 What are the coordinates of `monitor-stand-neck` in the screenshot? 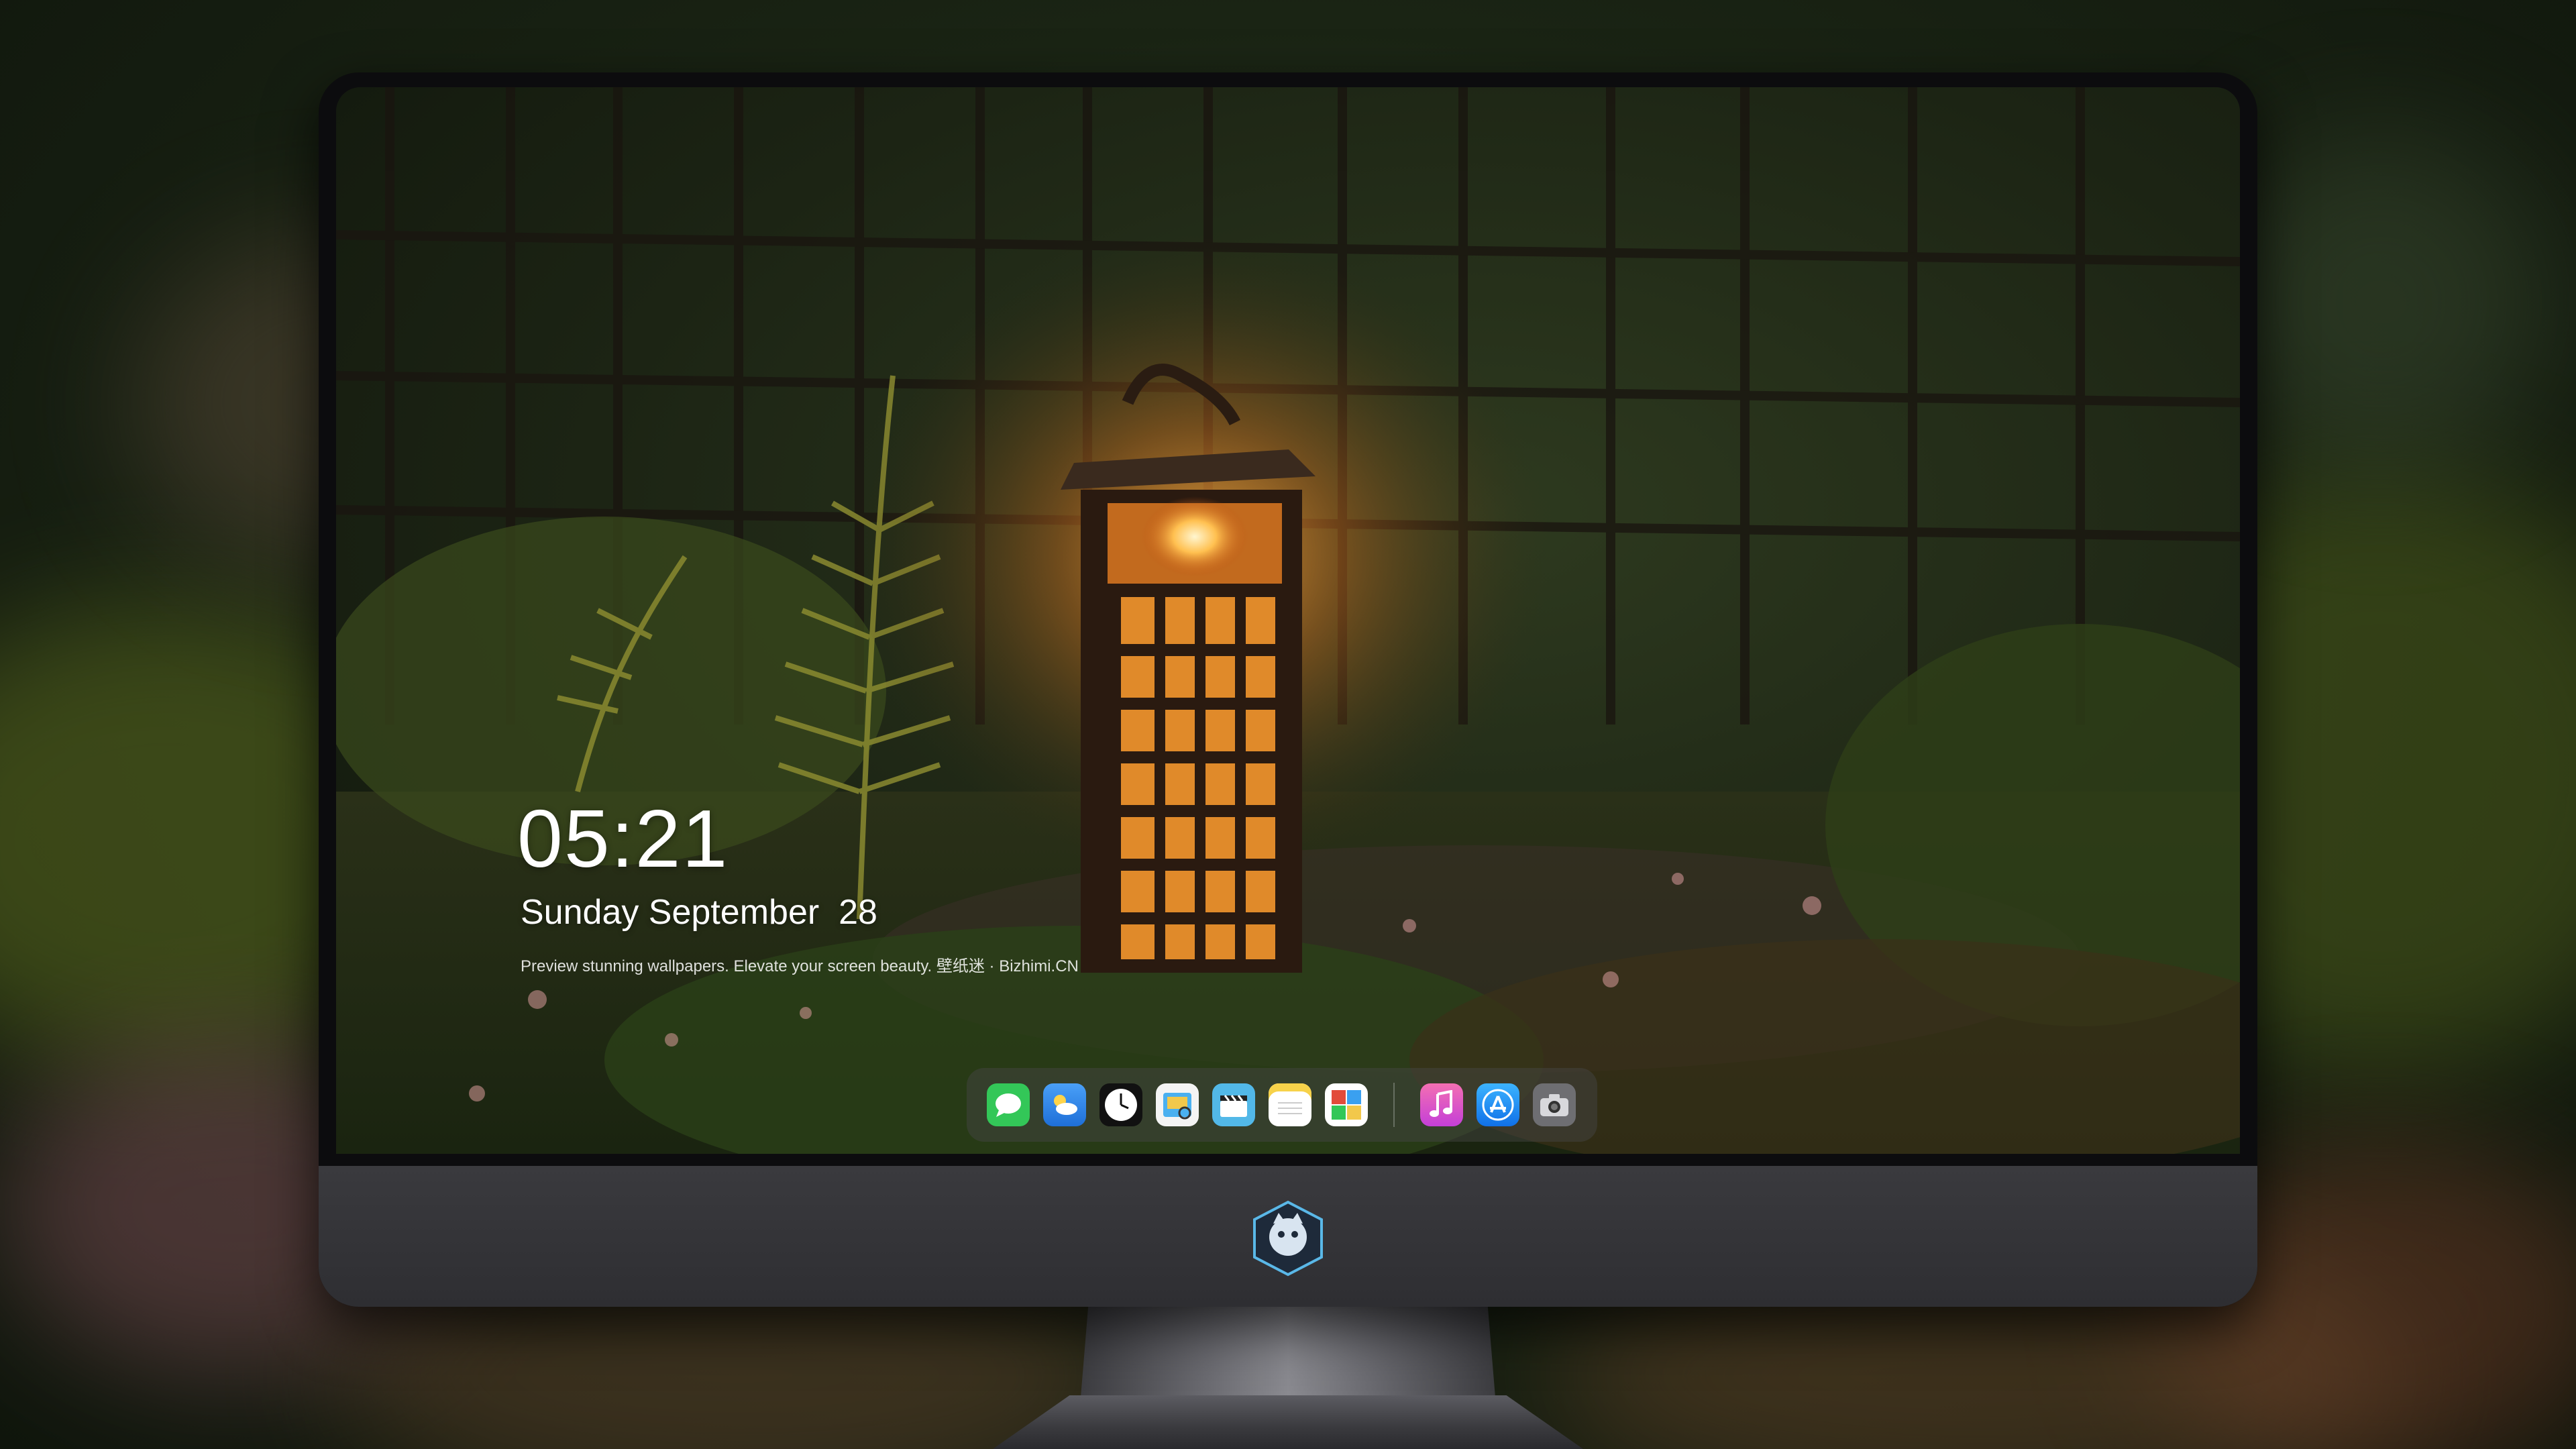 It's located at (1288, 1355).